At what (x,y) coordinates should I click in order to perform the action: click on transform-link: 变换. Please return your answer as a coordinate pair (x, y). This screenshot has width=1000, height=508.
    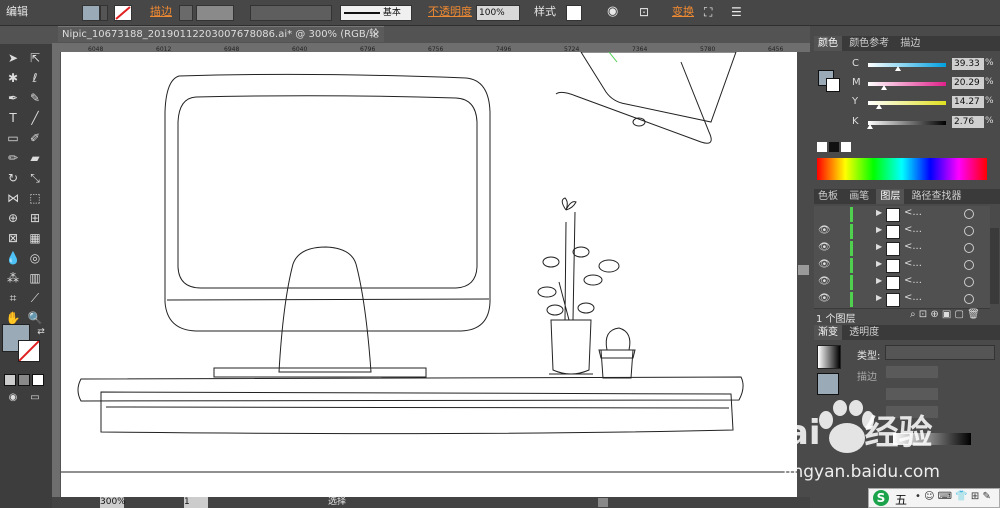
    Looking at the image, I should click on (683, 12).